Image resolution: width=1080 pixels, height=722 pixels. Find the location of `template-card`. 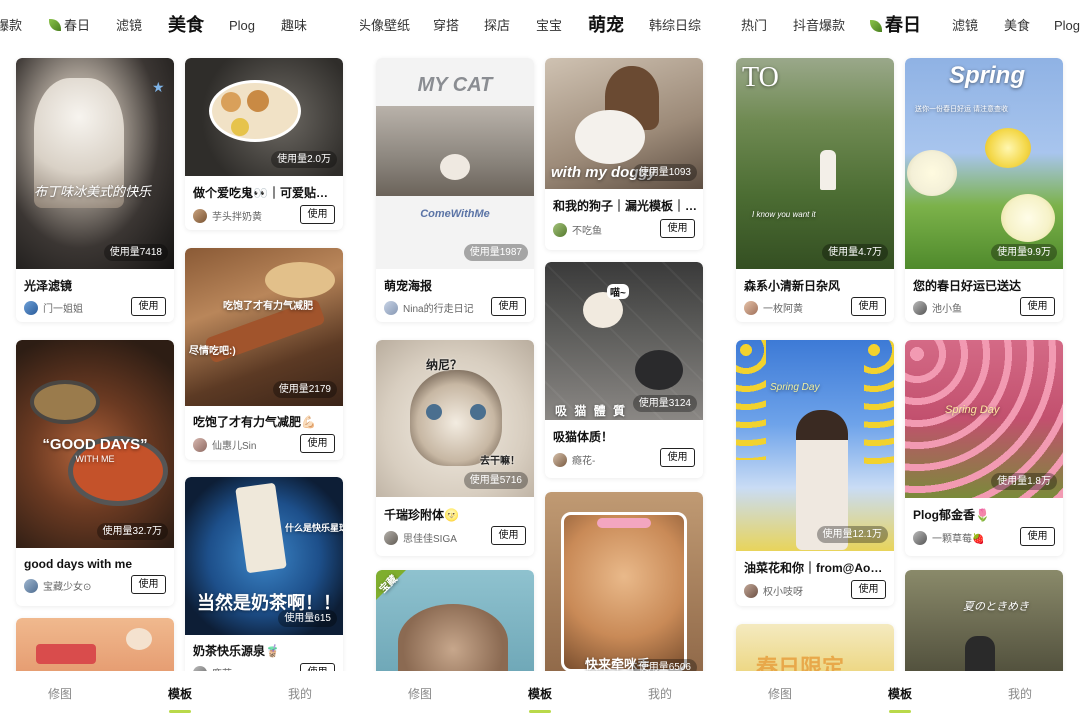

template-card is located at coordinates (95, 648).